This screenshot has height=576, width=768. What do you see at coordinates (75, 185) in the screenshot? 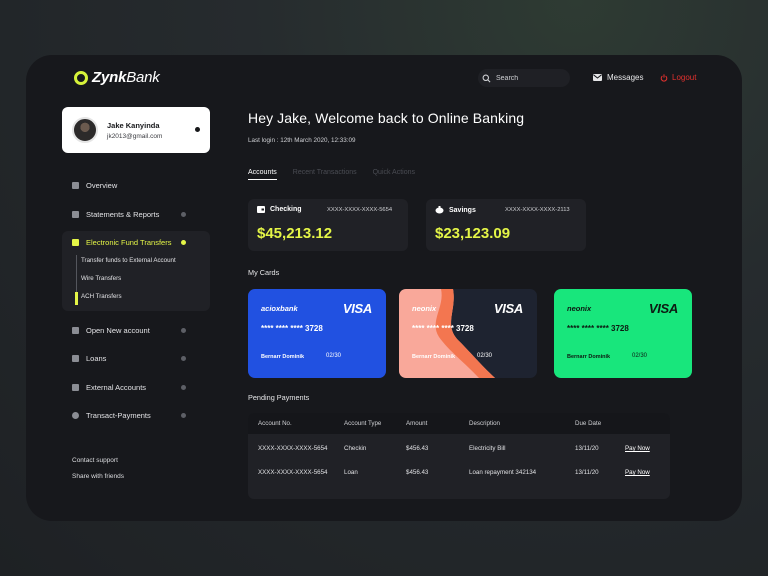
I see `grid-icon` at bounding box center [75, 185].